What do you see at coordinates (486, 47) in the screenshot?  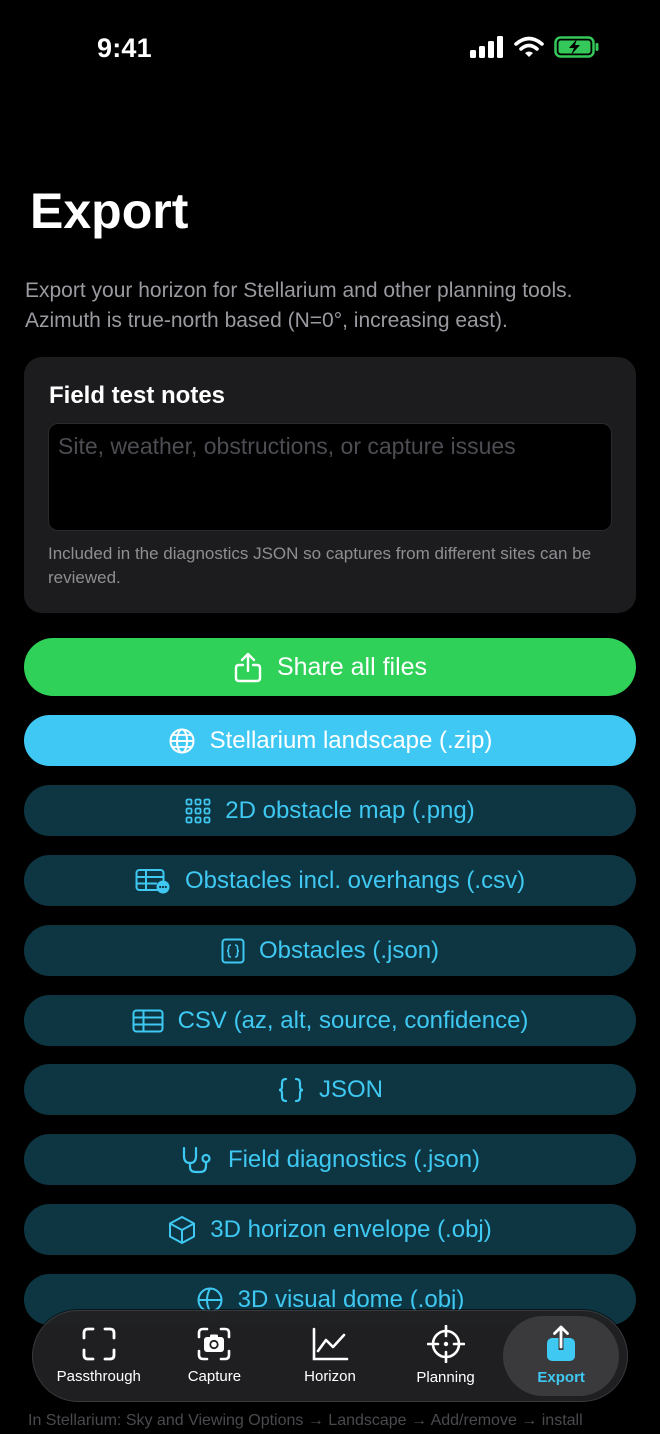 I see `cellular-signal-icon` at bounding box center [486, 47].